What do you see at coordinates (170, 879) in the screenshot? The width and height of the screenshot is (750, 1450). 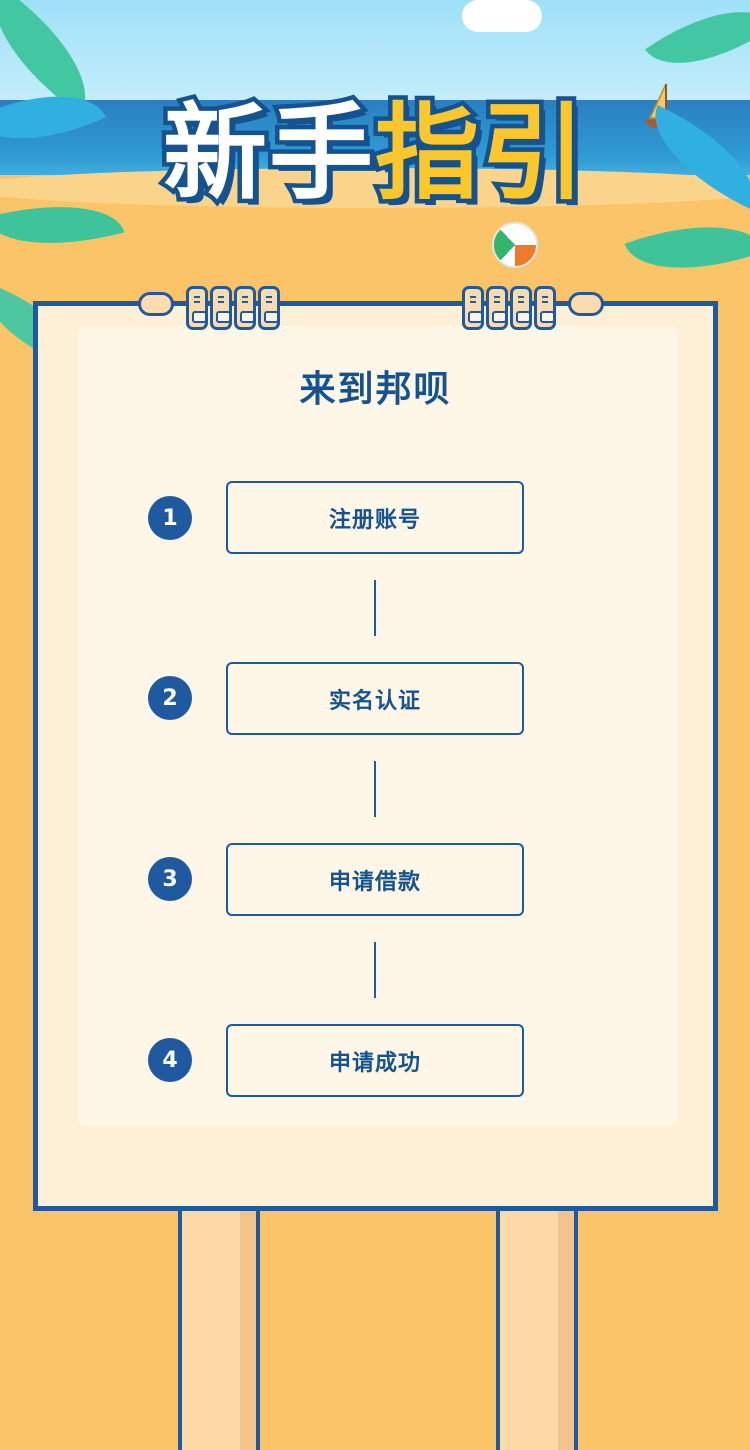 I see `step-number-3: 3` at bounding box center [170, 879].